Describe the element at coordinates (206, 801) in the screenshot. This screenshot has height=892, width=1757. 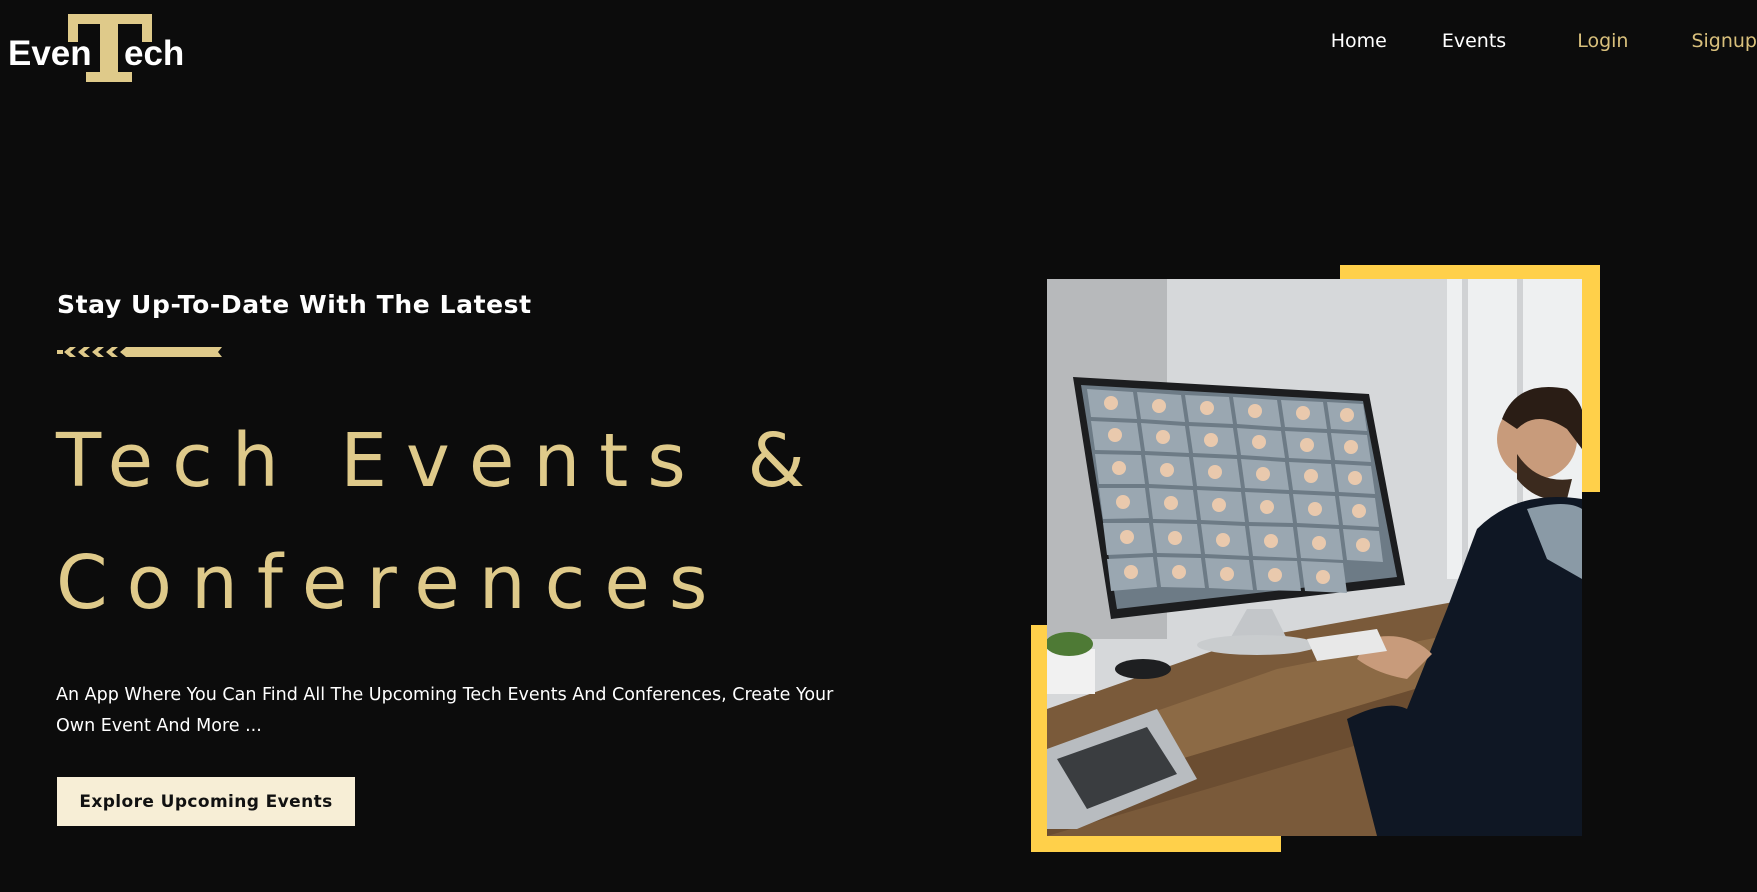
I see `explore-events-button: Explore Upcoming Events` at that location.